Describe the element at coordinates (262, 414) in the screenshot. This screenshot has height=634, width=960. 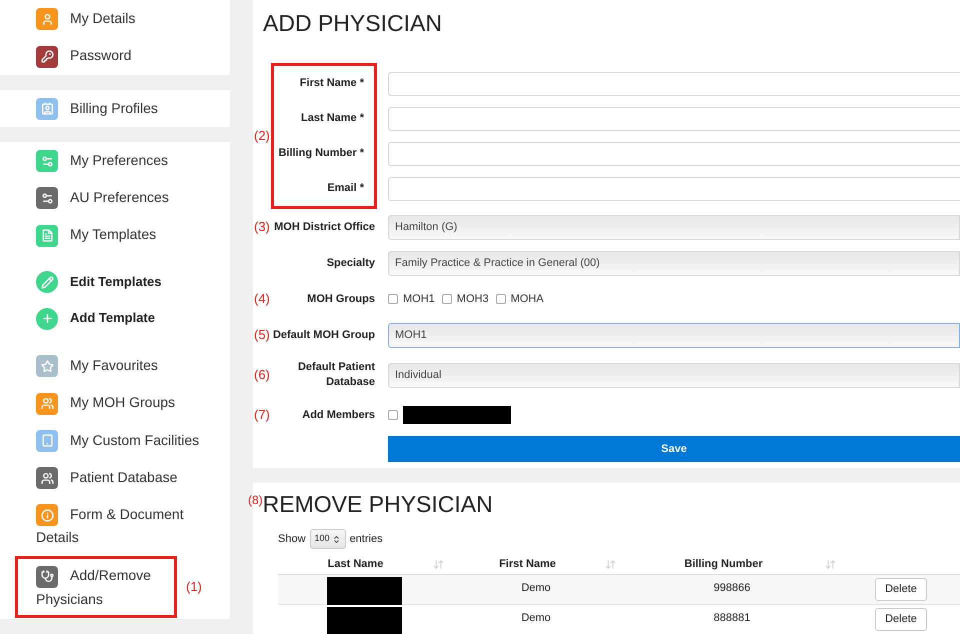
I see `annotation-marker: (7)` at that location.